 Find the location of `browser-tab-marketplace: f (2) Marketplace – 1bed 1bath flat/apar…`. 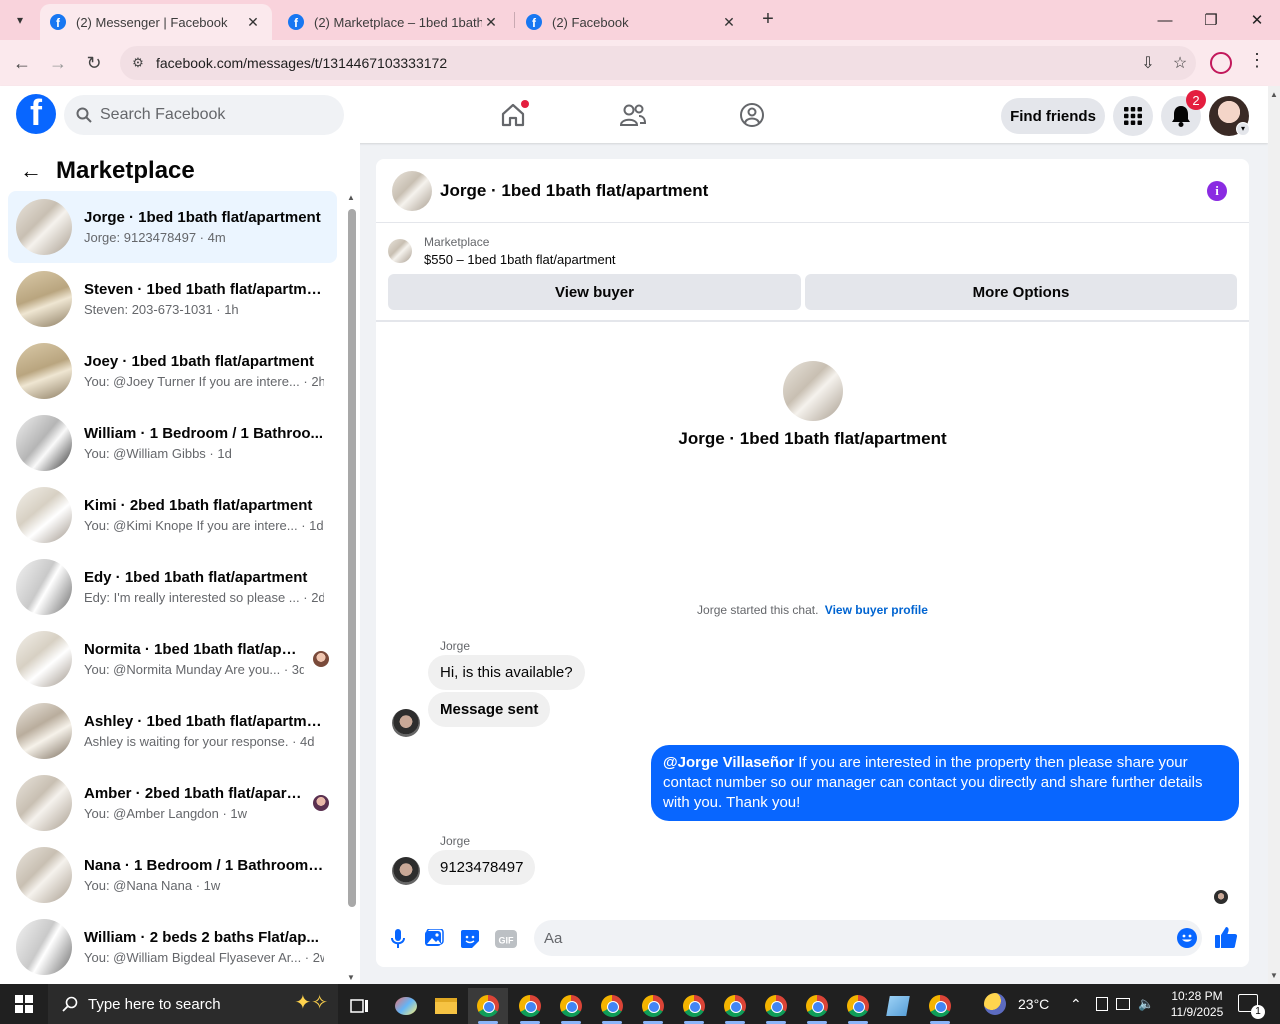

browser-tab-marketplace: f (2) Marketplace – 1bed 1bath flat/apar… is located at coordinates (394, 22).